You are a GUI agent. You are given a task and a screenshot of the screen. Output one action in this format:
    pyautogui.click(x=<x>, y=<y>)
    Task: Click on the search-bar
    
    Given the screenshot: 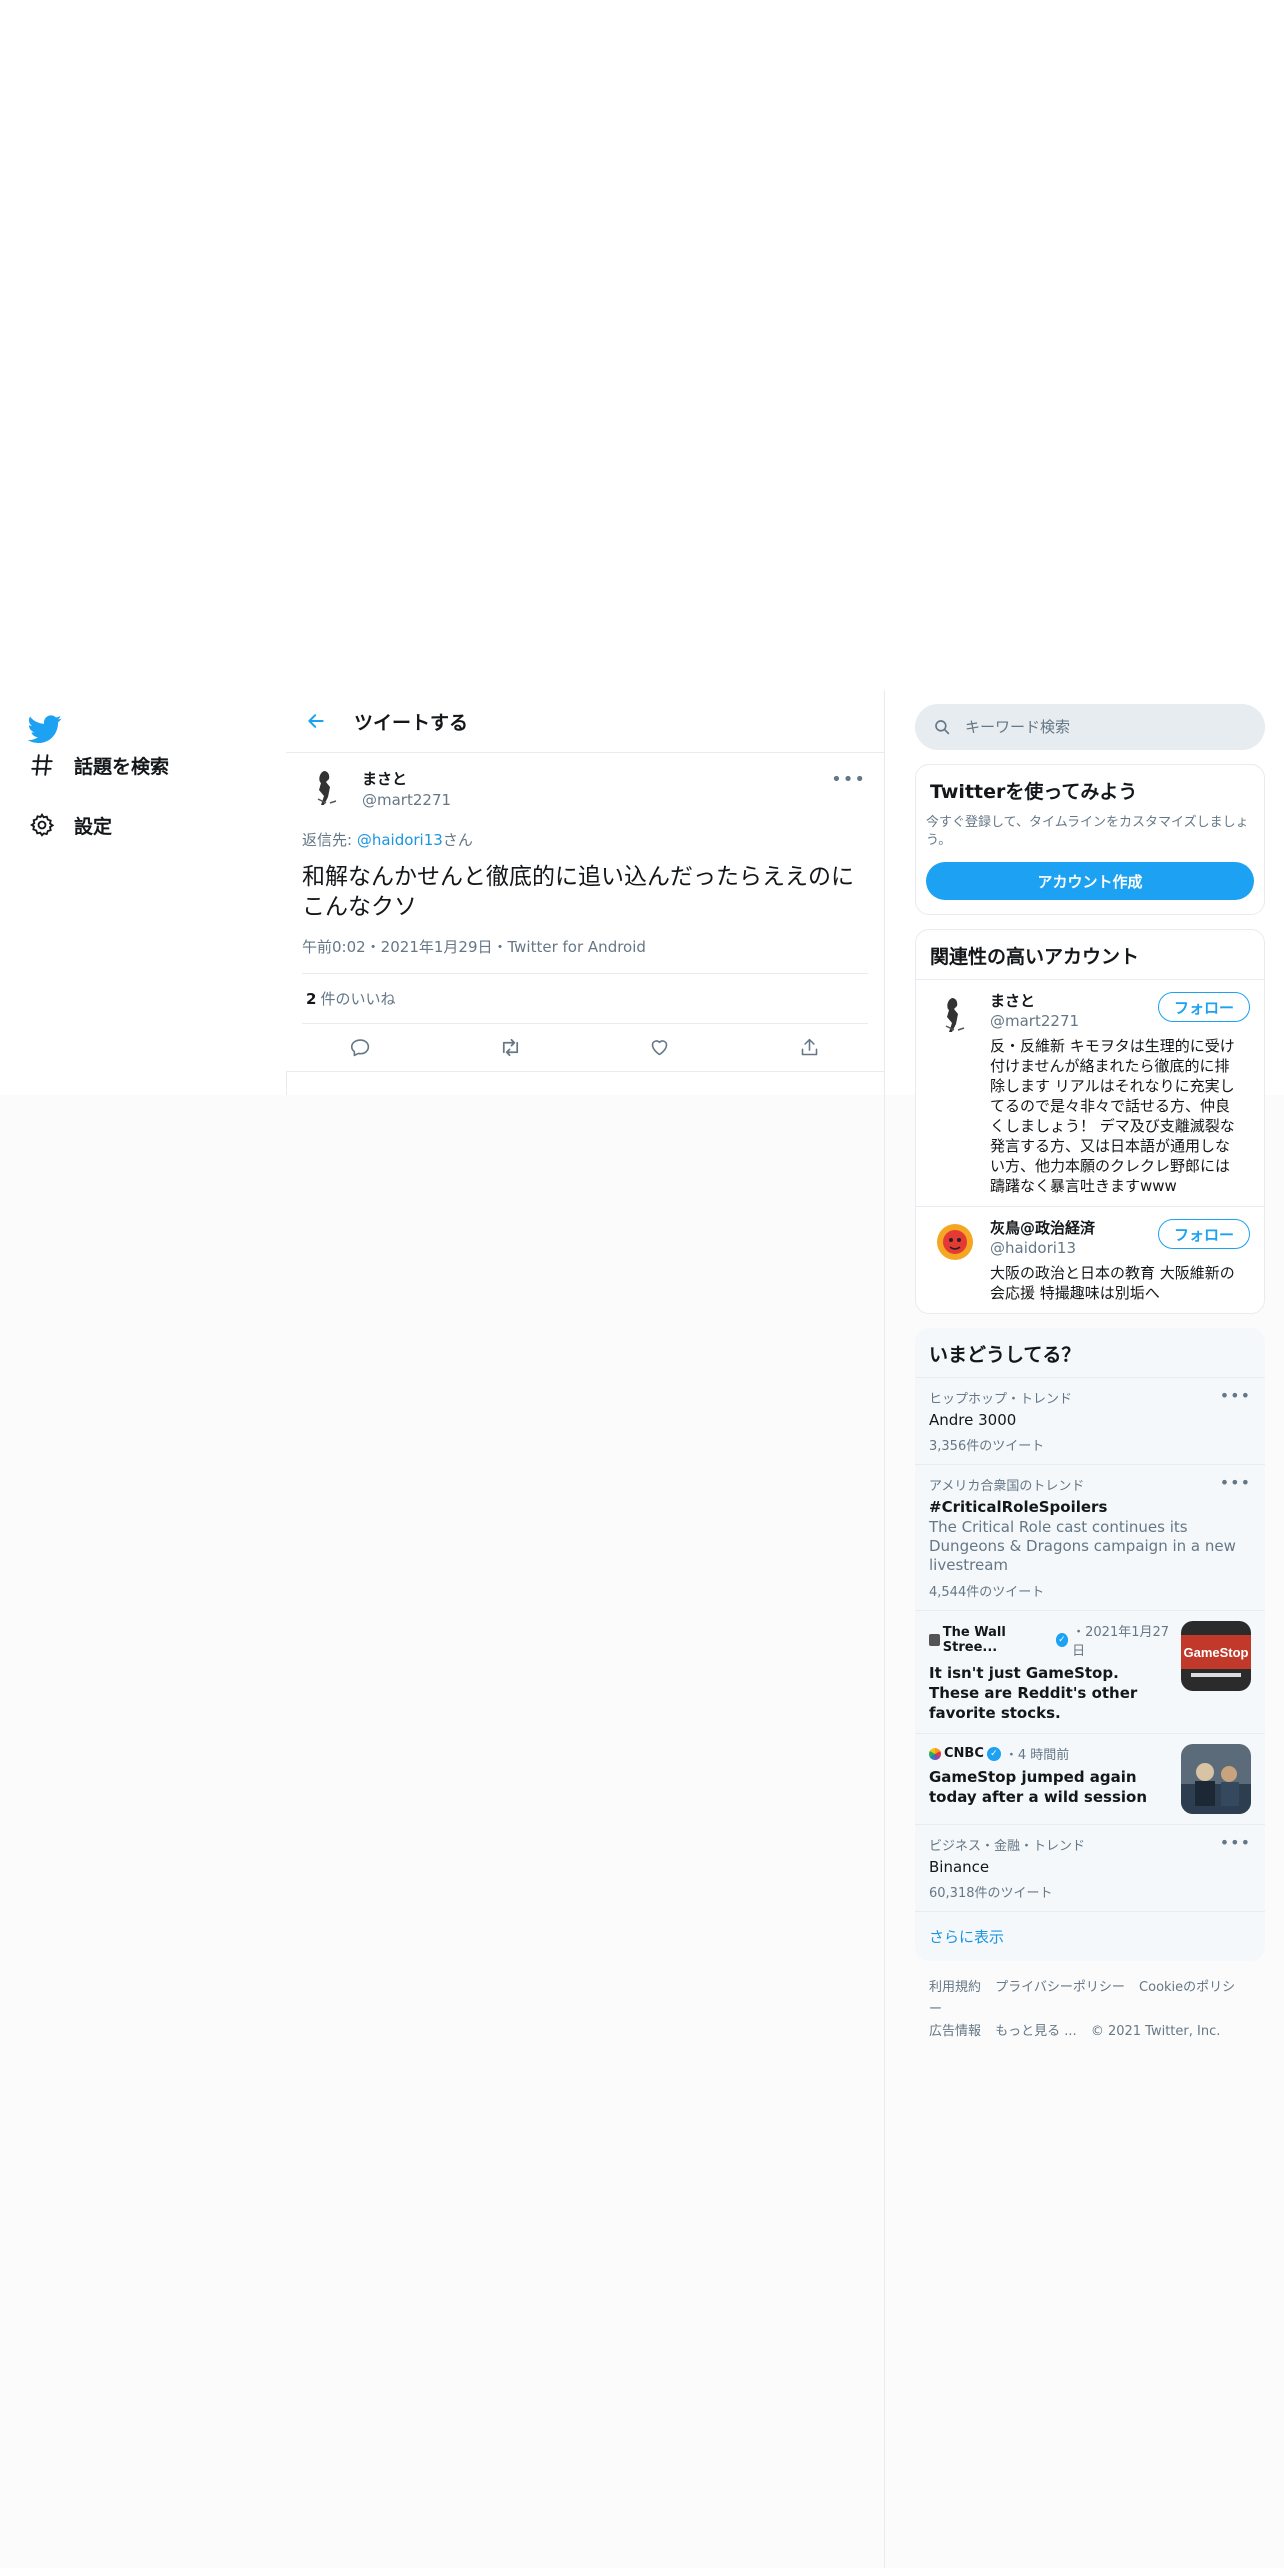 What is the action you would take?
    pyautogui.click(x=1090, y=727)
    